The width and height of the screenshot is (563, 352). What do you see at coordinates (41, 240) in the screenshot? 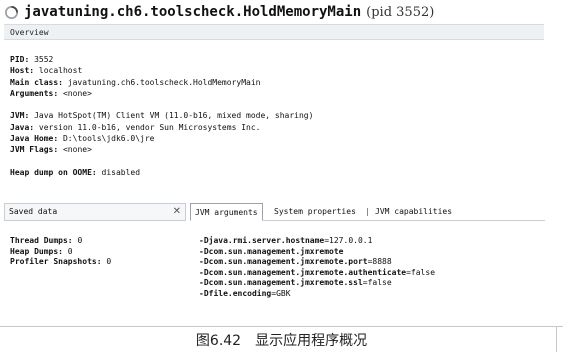
I see `saved-data-row-label: Thread Dumps:` at bounding box center [41, 240].